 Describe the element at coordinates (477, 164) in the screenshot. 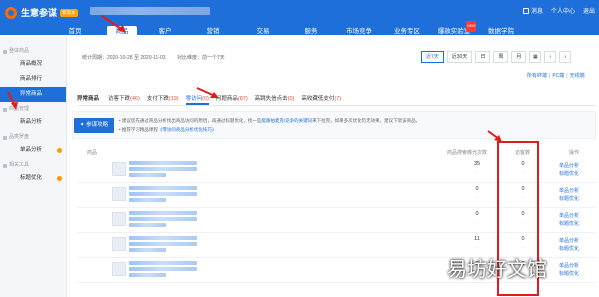

I see `exposure-value: 35` at that location.